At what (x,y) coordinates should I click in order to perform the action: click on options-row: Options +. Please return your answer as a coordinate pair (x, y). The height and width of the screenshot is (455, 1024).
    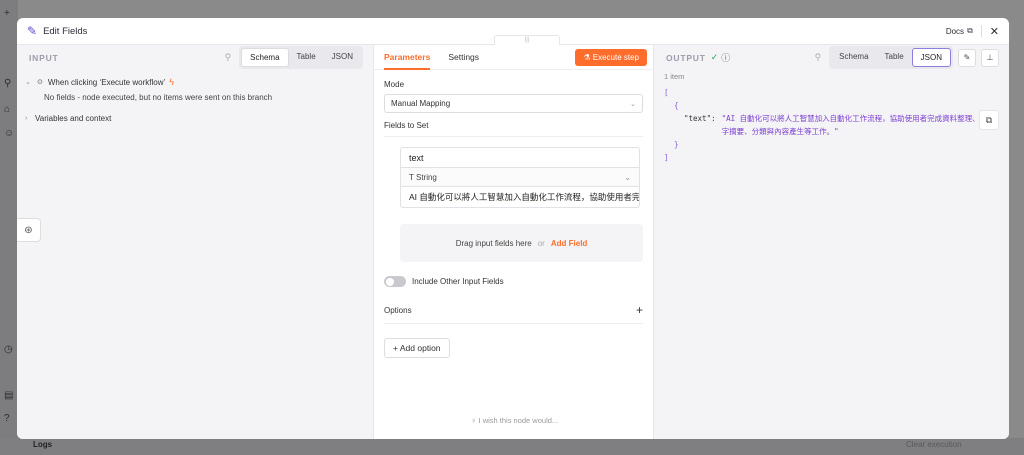
    Looking at the image, I should click on (513, 310).